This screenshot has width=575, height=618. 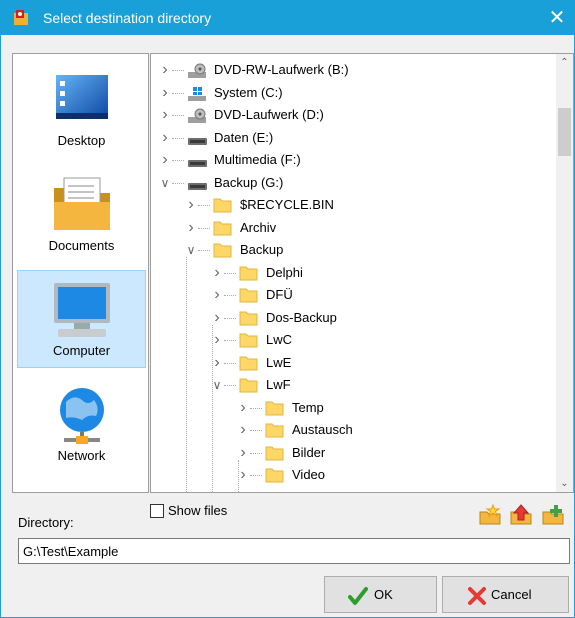 I want to click on title-bar: Select destination directory ✕, so click(x=287, y=18).